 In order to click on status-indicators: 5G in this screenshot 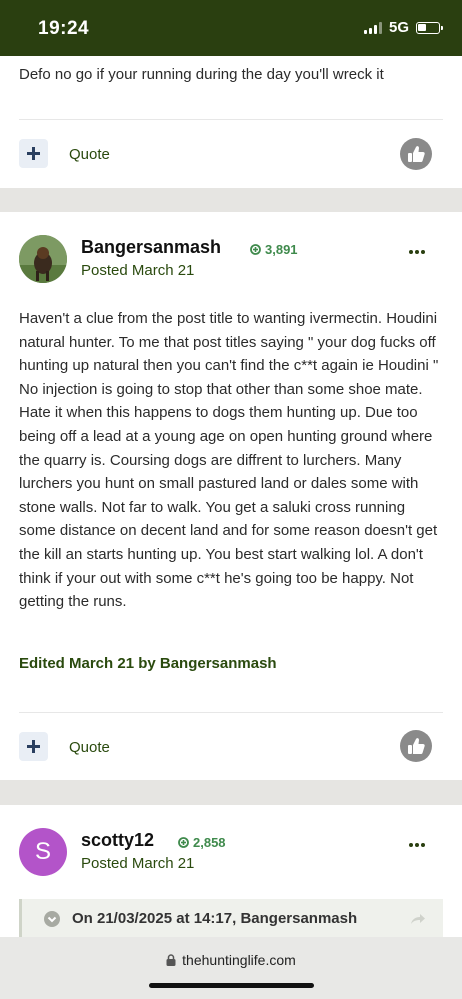, I will do `click(403, 27)`.